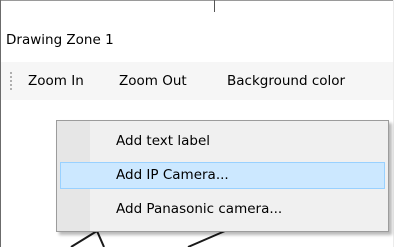 Image resolution: width=394 pixels, height=247 pixels. What do you see at coordinates (214, 6) in the screenshot?
I see `window-edge-tick` at bounding box center [214, 6].